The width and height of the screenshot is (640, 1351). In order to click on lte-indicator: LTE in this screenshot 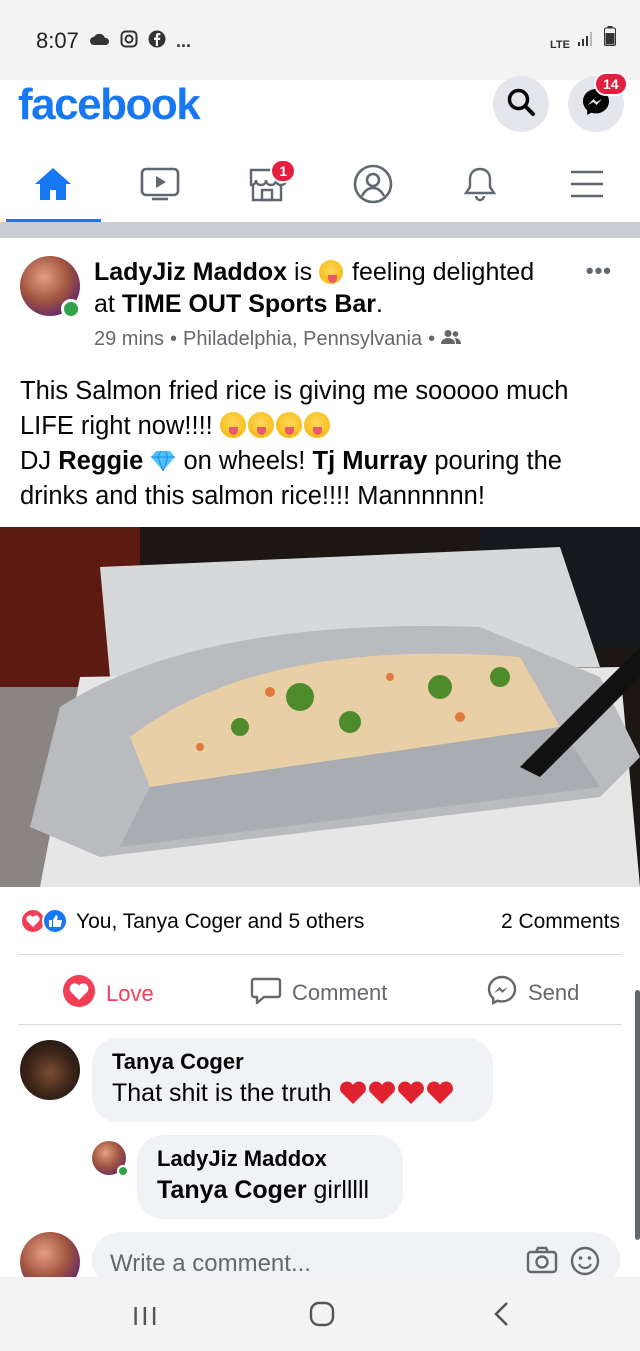, I will do `click(560, 45)`.